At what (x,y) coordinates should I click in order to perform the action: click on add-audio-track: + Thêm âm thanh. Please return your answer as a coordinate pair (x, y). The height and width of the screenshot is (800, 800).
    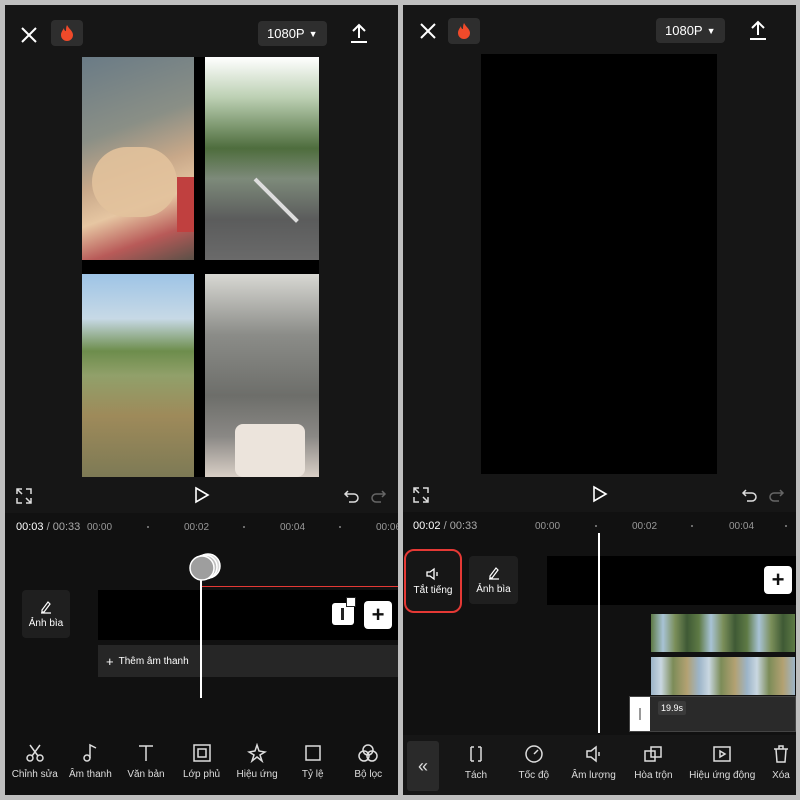
    Looking at the image, I should click on (248, 661).